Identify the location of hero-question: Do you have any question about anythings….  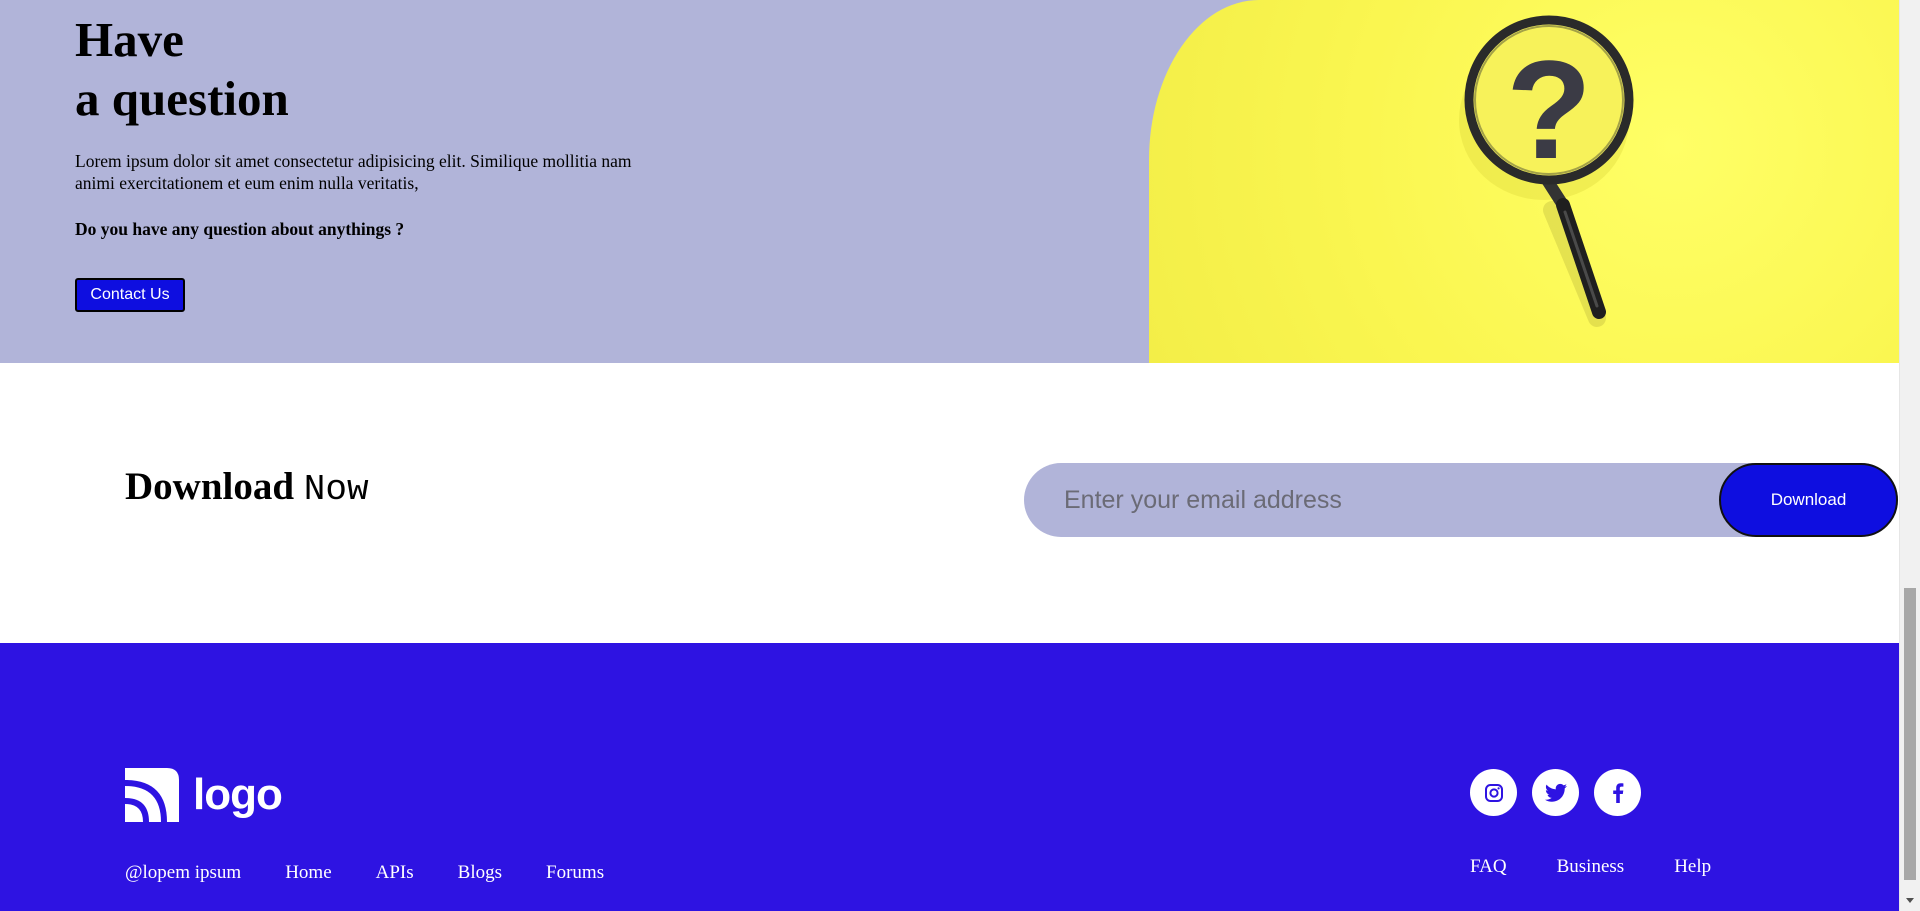
(240, 229).